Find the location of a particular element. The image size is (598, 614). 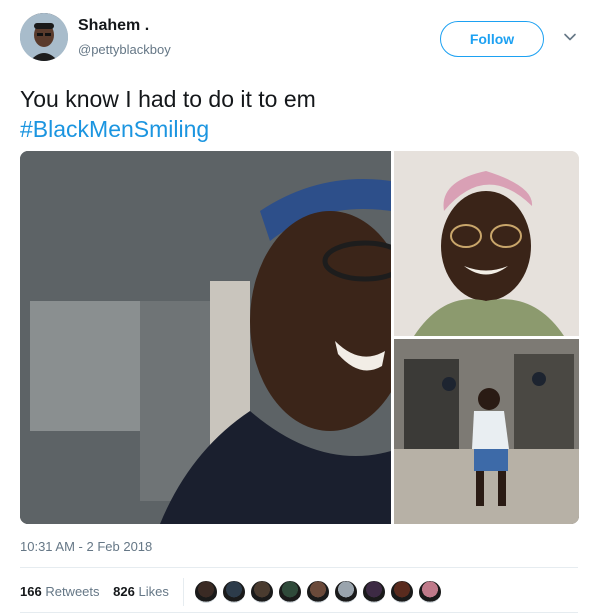

retweets-stat: 166 Retweets is located at coordinates (60, 591).